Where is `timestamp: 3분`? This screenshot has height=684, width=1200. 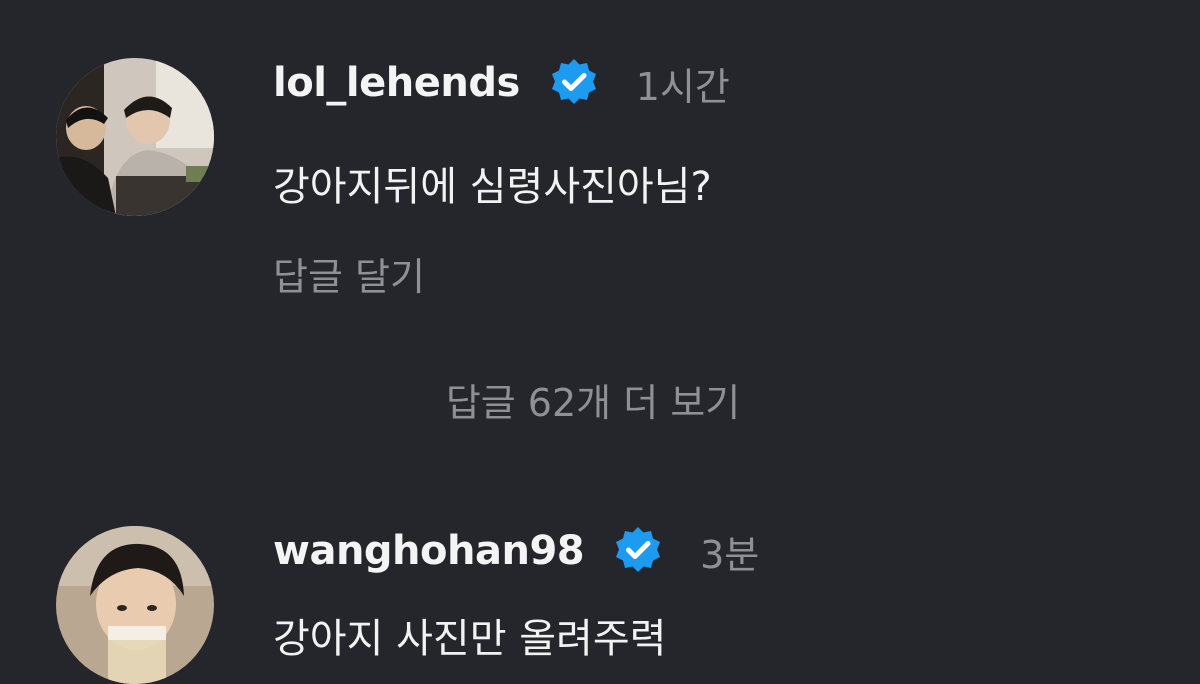
timestamp: 3분 is located at coordinates (730, 554).